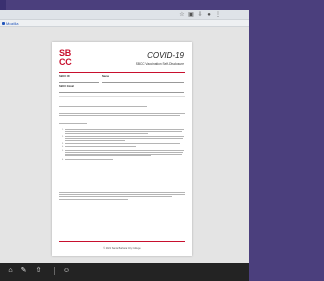 Image resolution: width=324 pixels, height=281 pixels. I want to click on closing-paragraph, so click(122, 196).